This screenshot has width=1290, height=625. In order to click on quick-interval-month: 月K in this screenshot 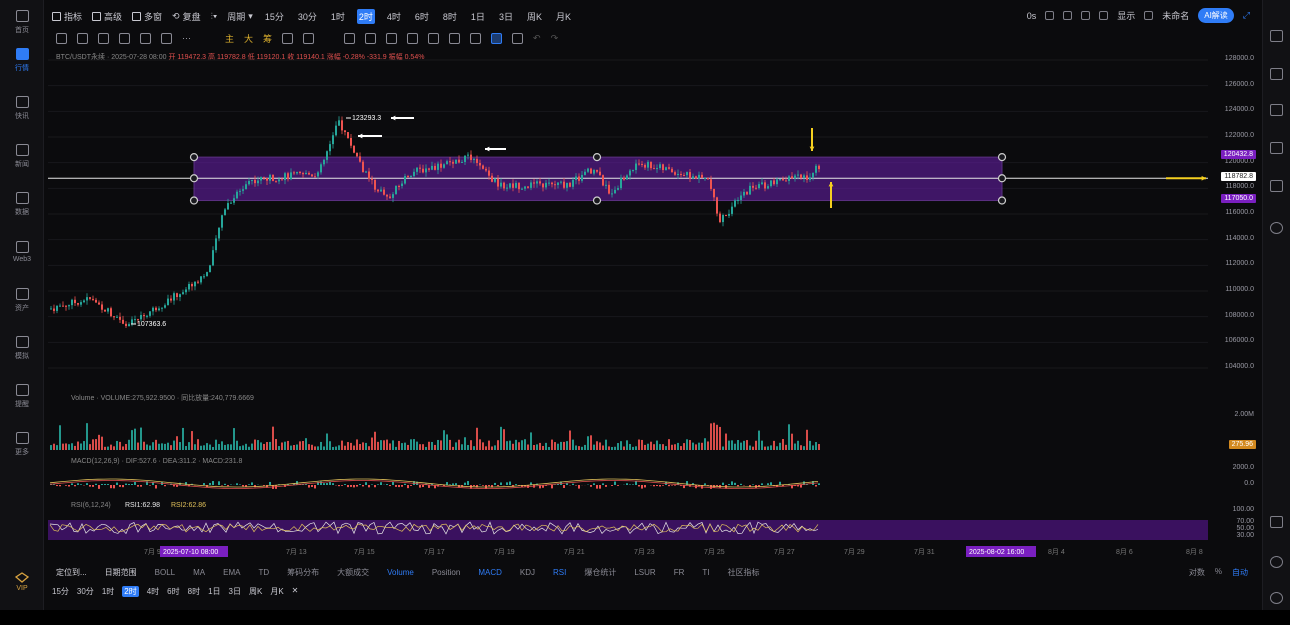, I will do `click(276, 591)`.